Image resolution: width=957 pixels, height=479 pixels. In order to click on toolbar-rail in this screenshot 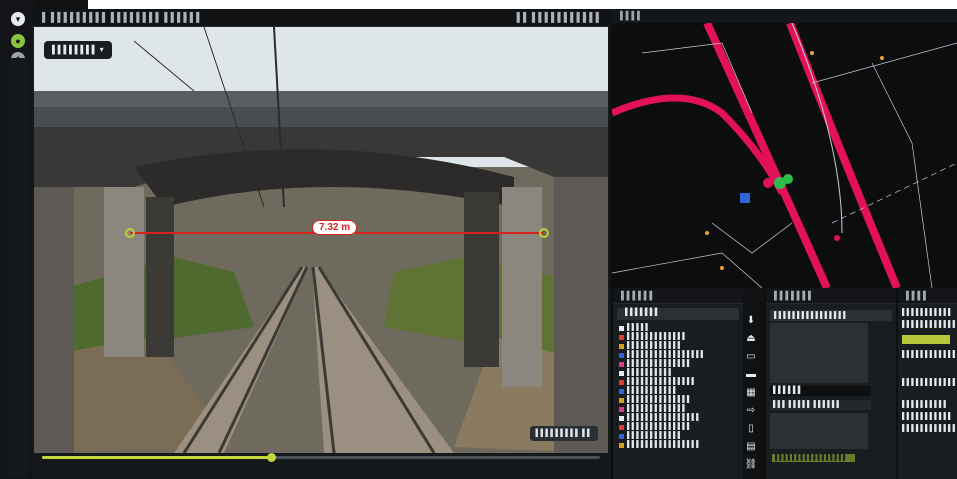, I will do `click(18, 268)`.